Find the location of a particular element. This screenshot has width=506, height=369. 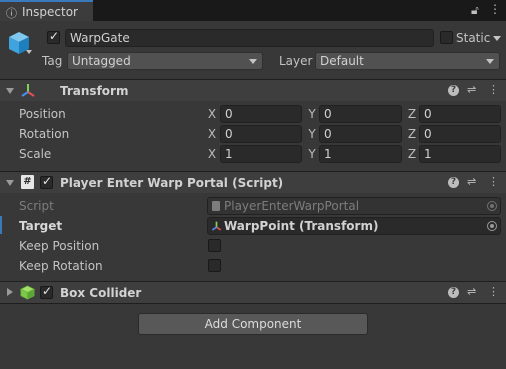

box-collider-header: Box Collider ? ⇌ ⋮ is located at coordinates (253, 292).